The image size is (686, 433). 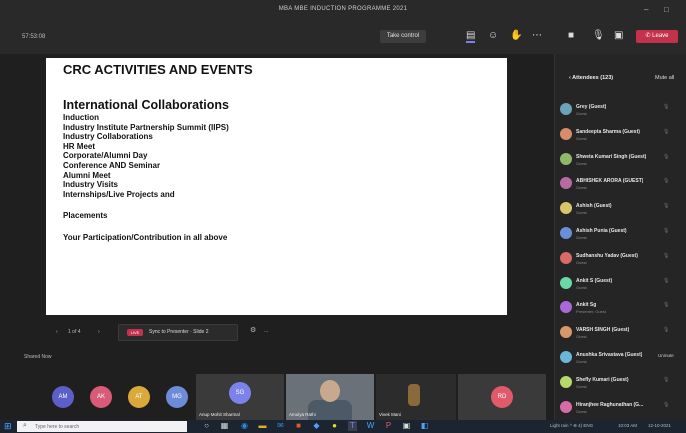 I want to click on participant-role: Guest, so click(x=581, y=213).